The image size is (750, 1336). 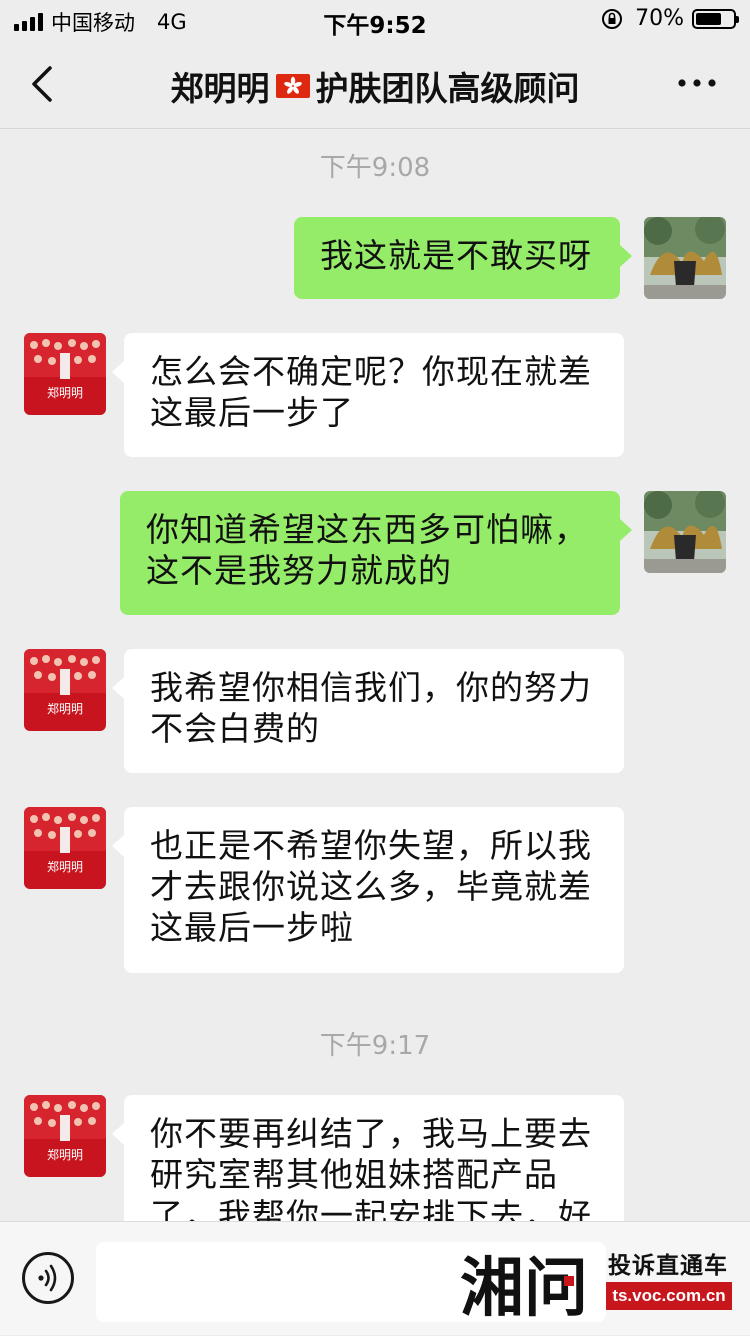 I want to click on battery-icon, so click(x=715, y=18).